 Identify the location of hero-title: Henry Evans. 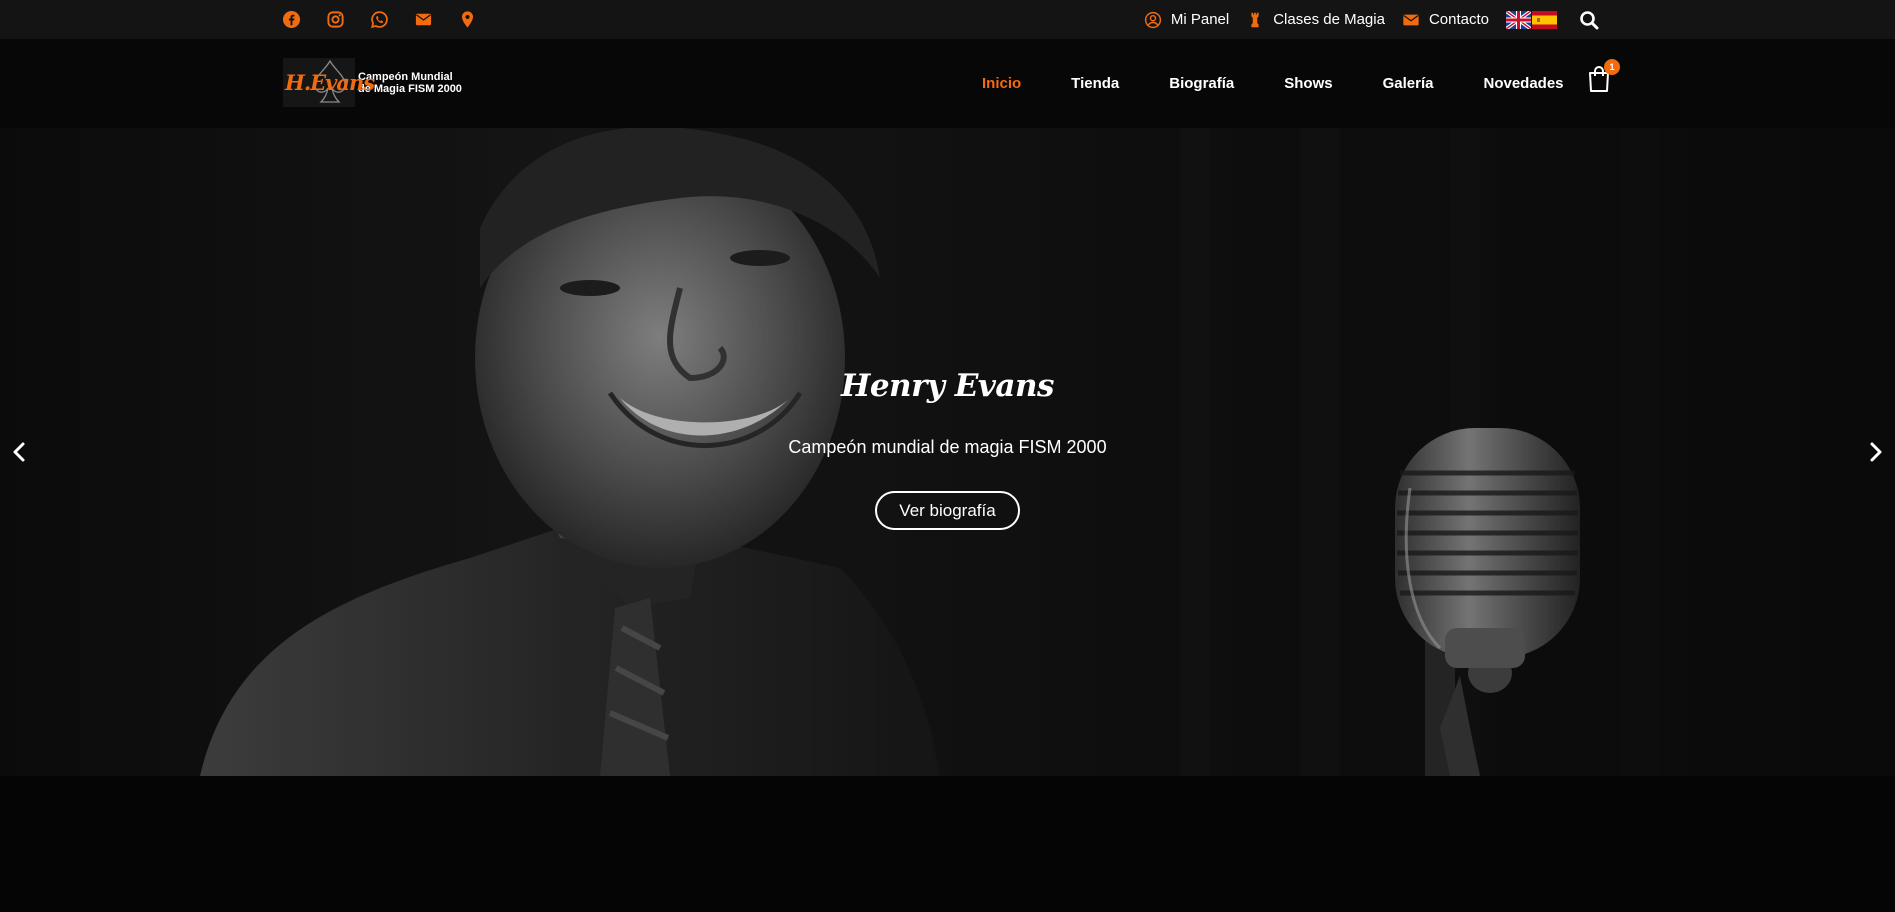
(947, 386).